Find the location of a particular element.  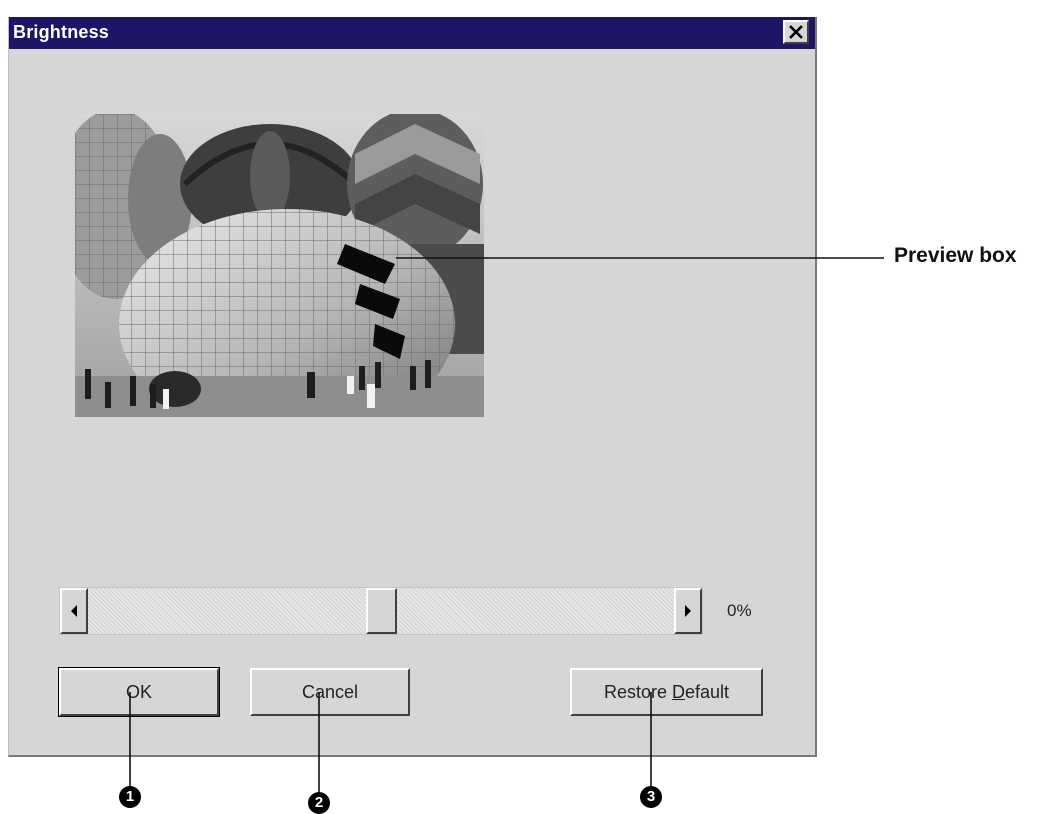

close-button is located at coordinates (796, 32).